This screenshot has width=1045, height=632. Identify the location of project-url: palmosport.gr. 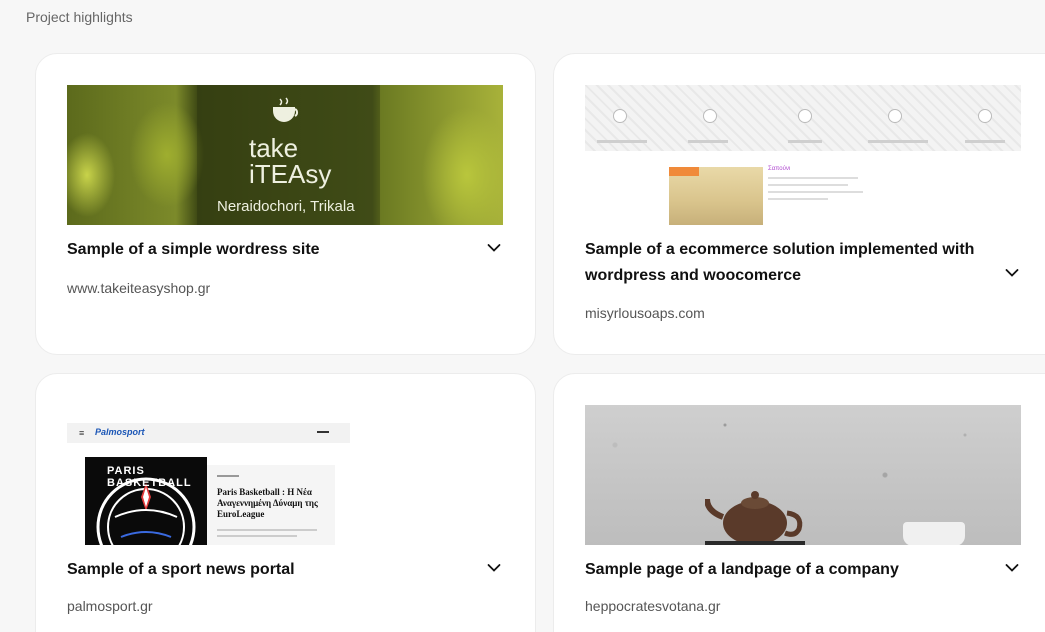
(110, 606).